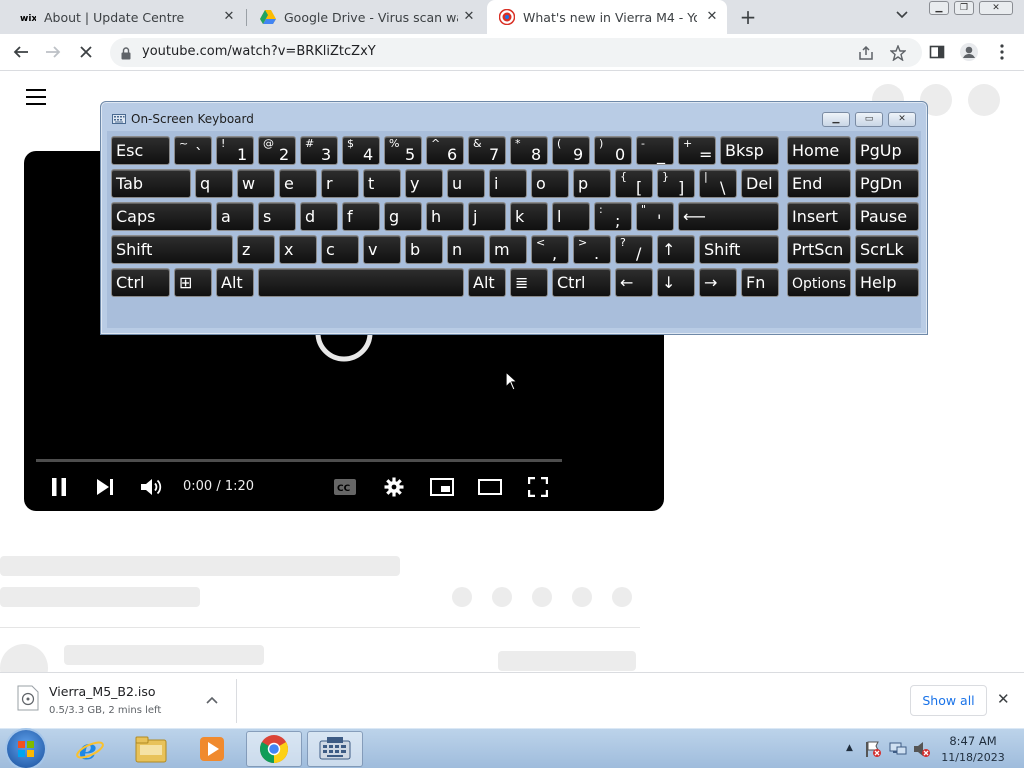  What do you see at coordinates (964, 8) in the screenshot?
I see `restore-window-button: ❐` at bounding box center [964, 8].